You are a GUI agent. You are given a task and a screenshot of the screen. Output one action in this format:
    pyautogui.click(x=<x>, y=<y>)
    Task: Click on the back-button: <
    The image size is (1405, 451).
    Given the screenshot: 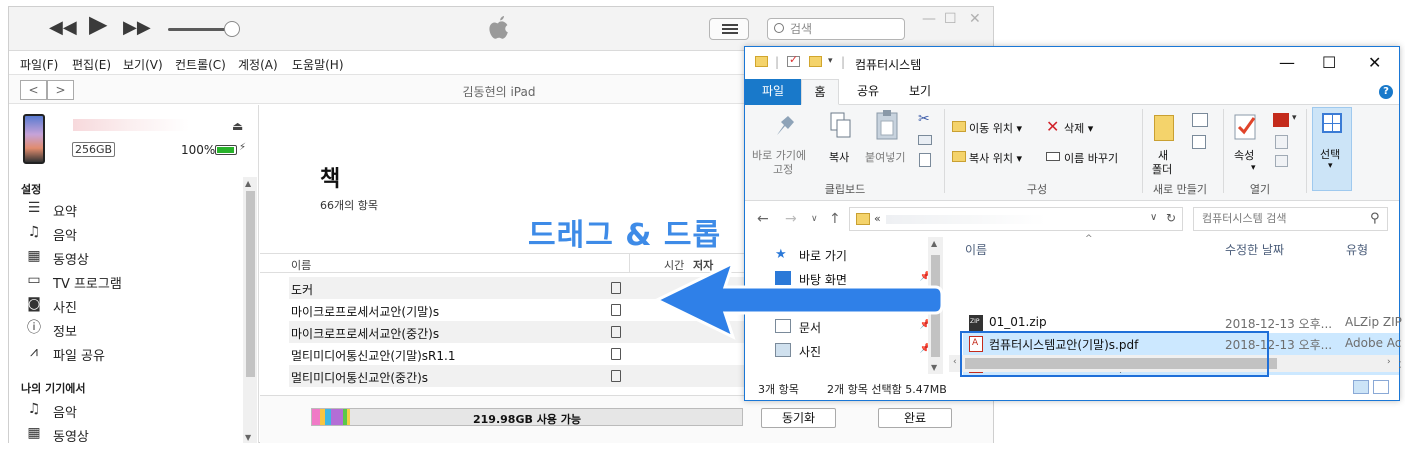 What is the action you would take?
    pyautogui.click(x=33, y=90)
    